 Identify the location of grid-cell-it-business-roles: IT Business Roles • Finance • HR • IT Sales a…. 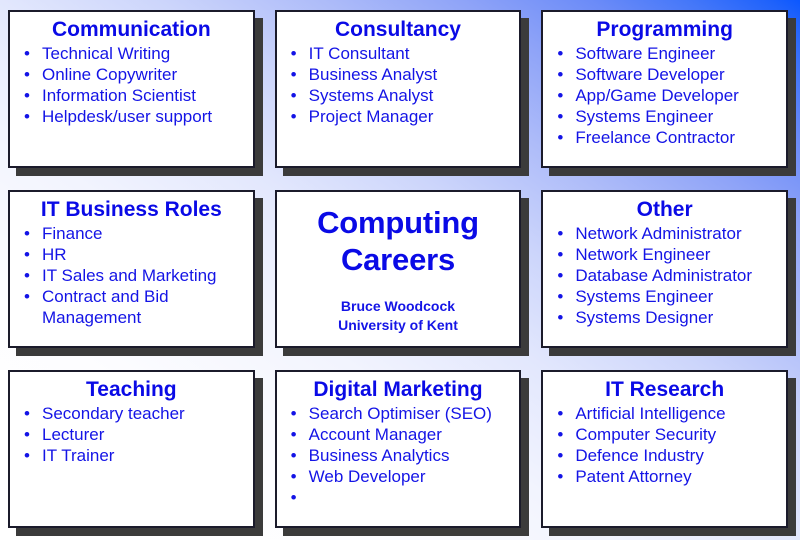
(133, 270).